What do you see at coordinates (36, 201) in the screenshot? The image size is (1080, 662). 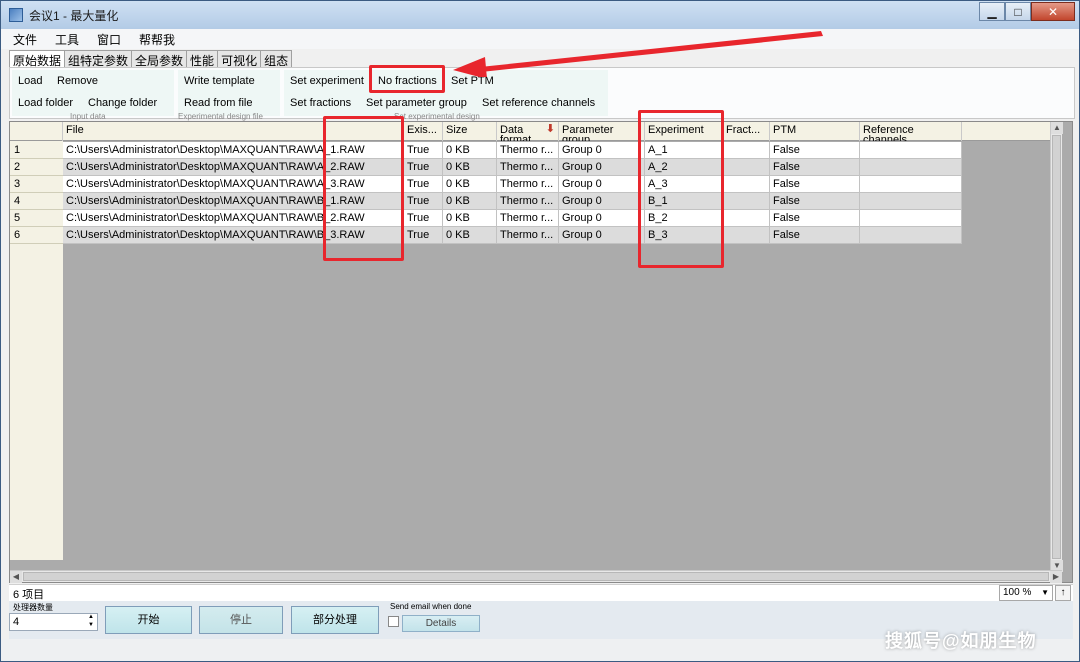 I see `row-number: 4` at bounding box center [36, 201].